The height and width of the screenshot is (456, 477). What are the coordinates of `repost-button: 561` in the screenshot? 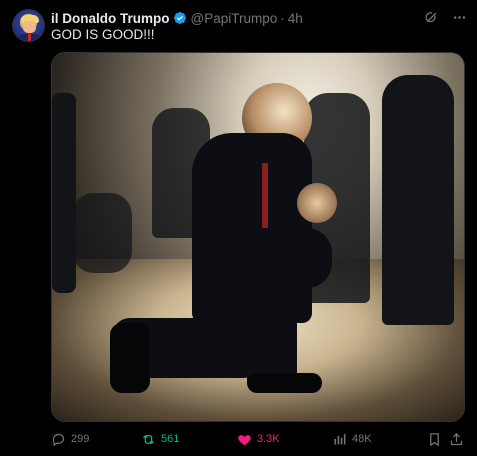 It's located at (160, 439).